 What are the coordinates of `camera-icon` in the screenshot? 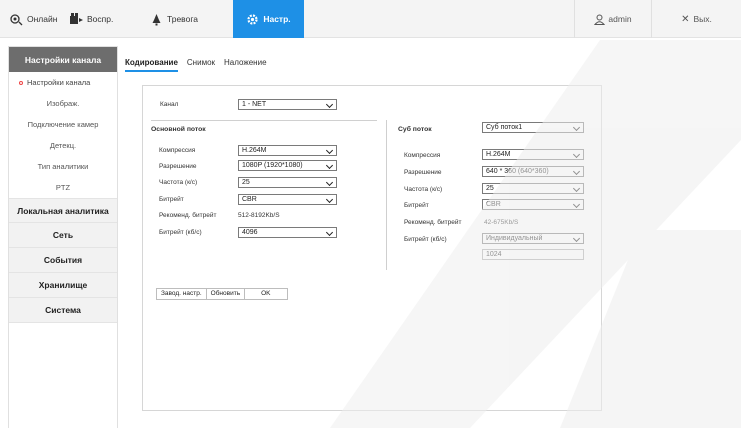 It's located at (16, 19).